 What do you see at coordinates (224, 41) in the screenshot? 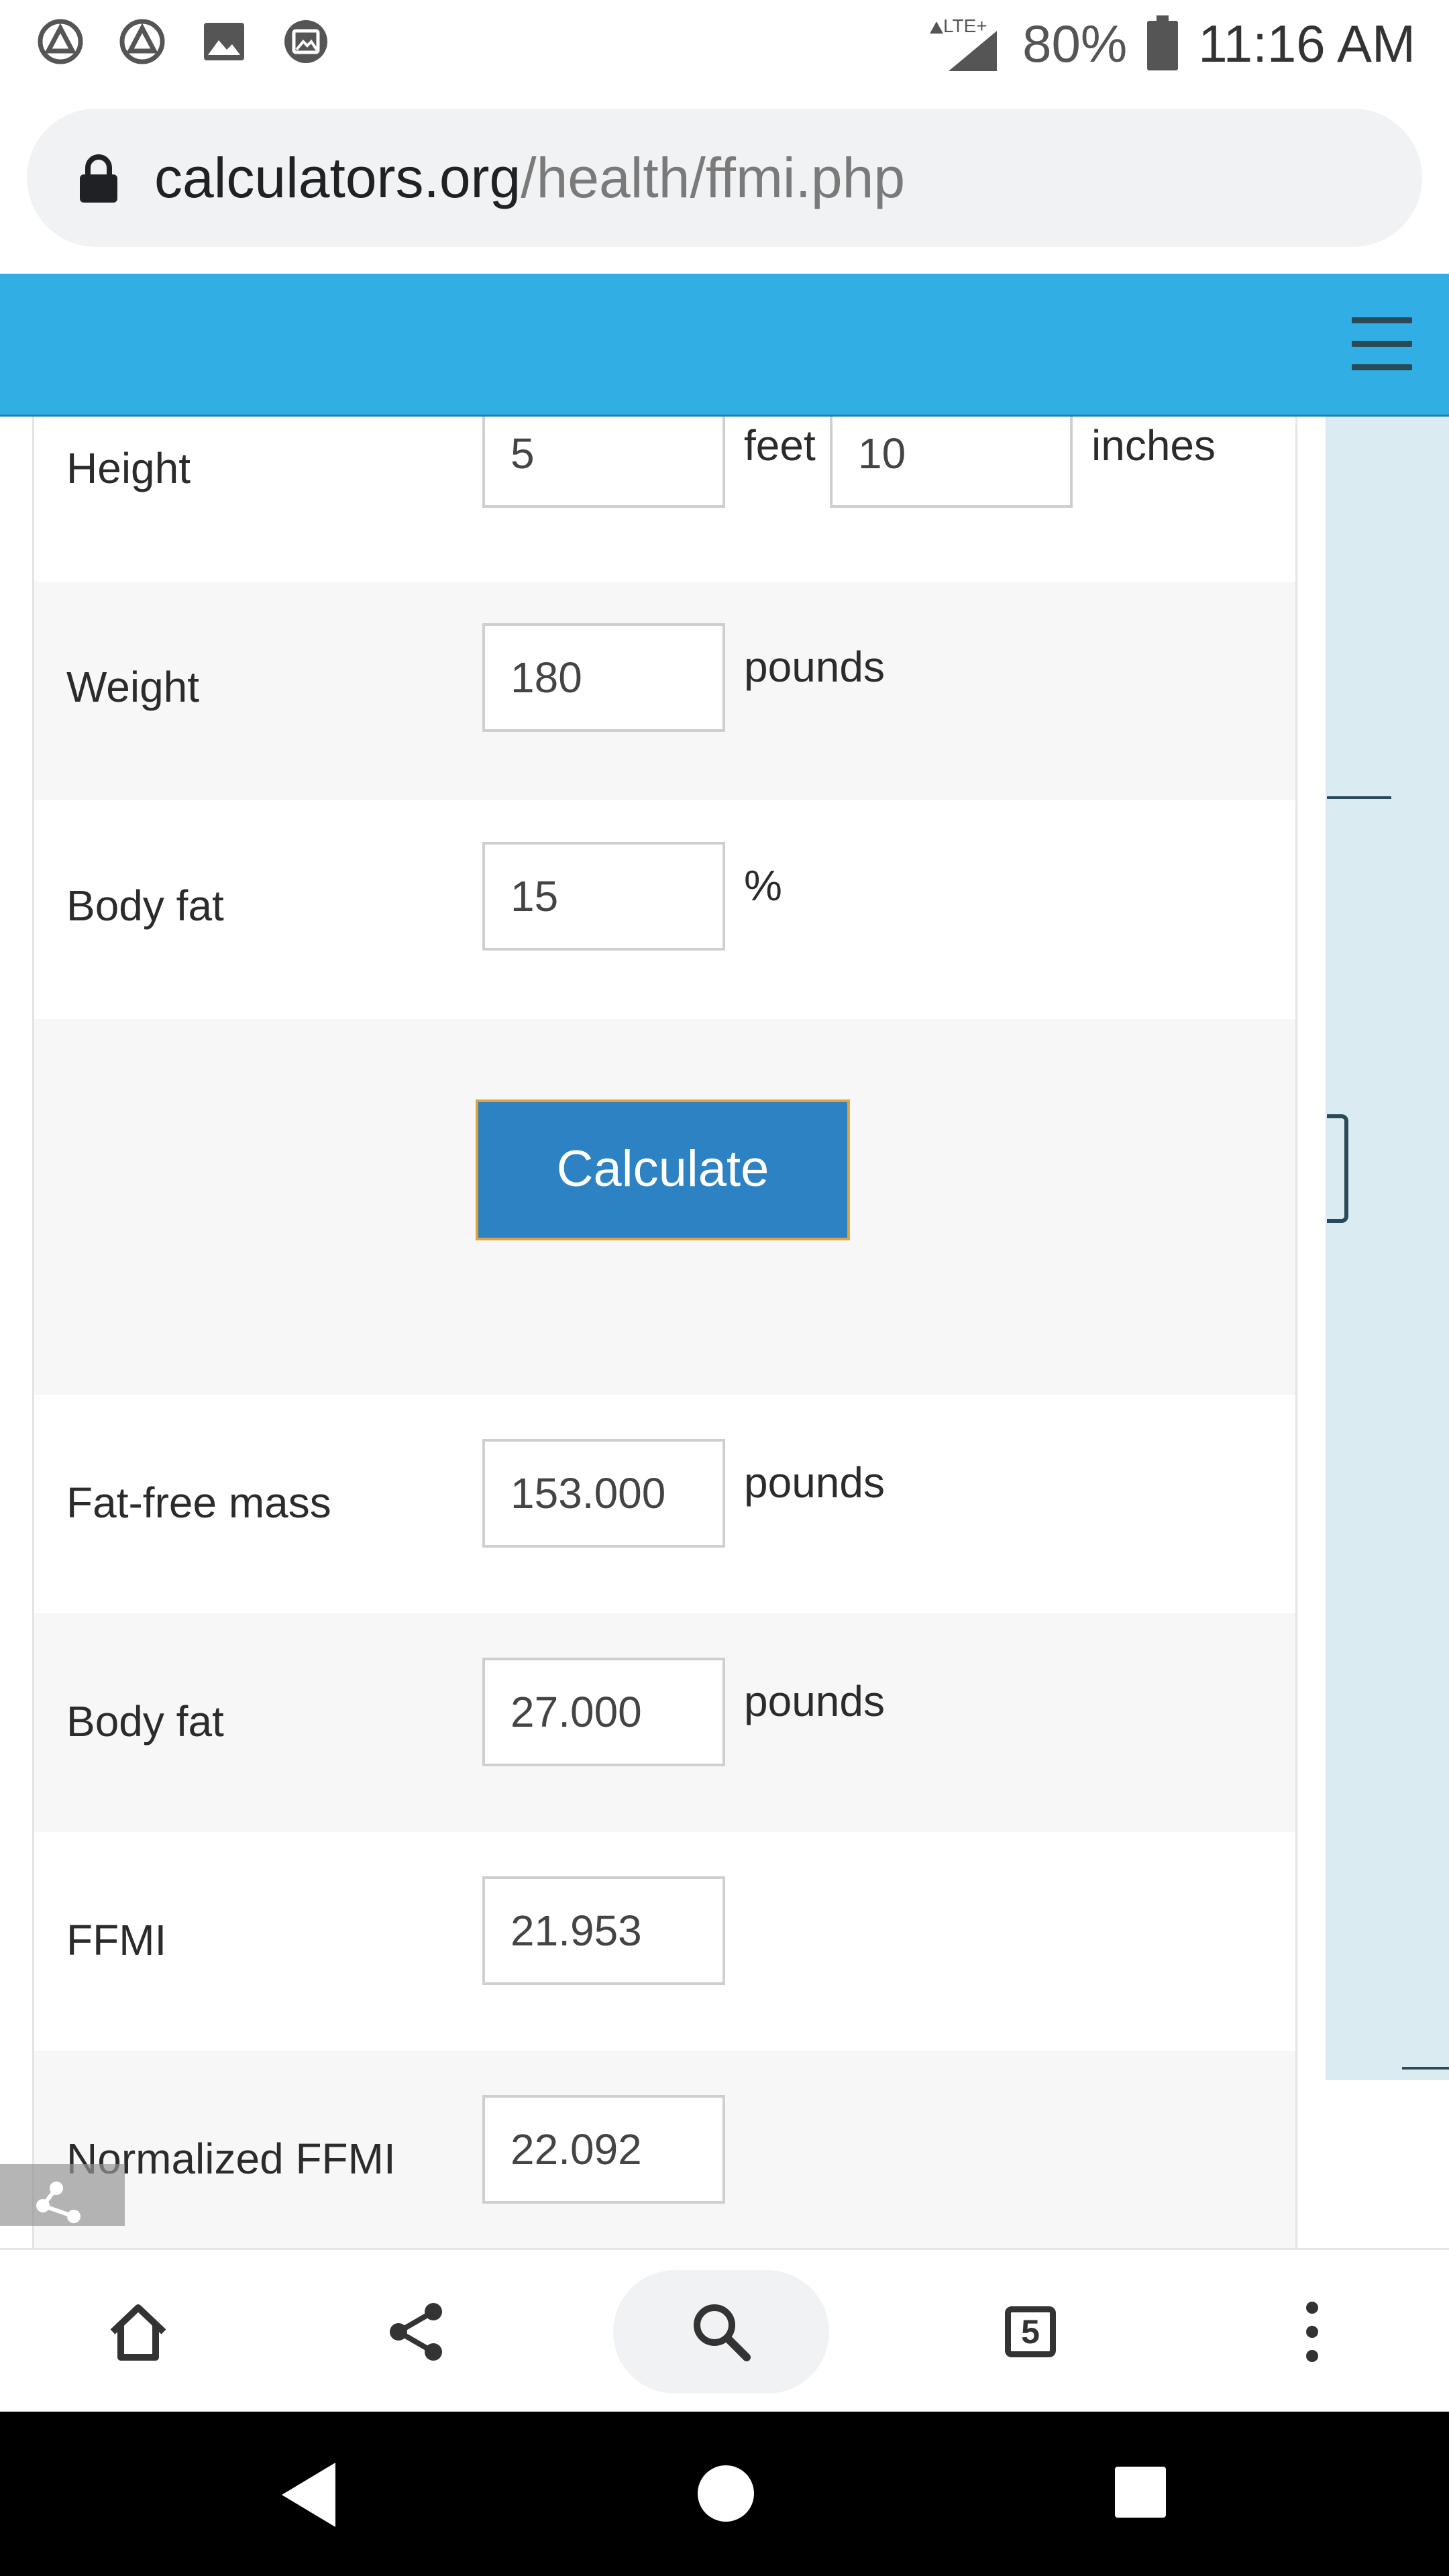
I see `image-icon` at bounding box center [224, 41].